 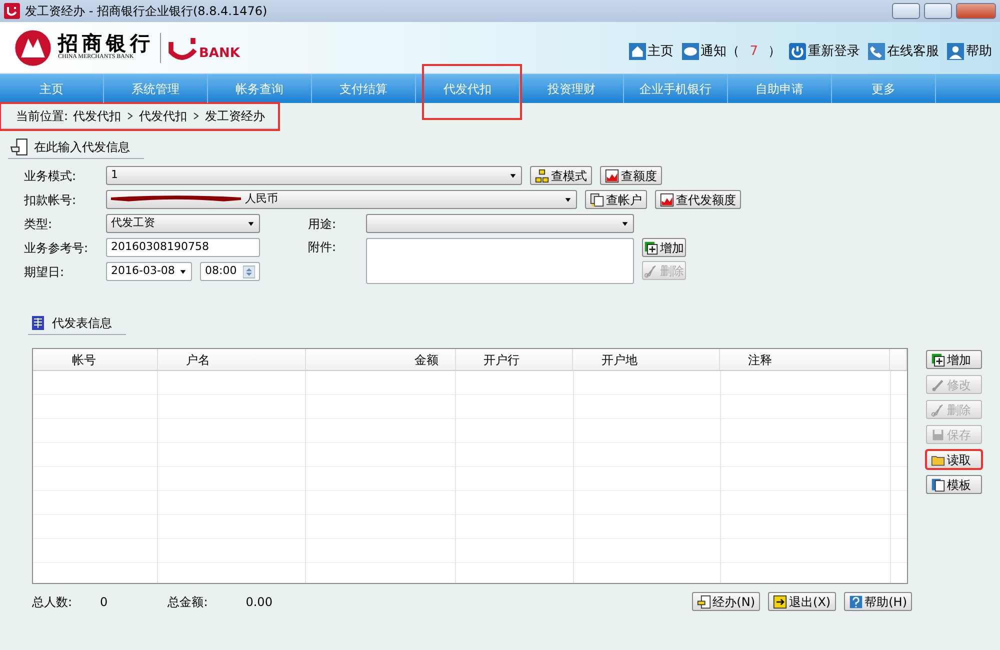 I want to click on phone-icon, so click(x=876, y=51).